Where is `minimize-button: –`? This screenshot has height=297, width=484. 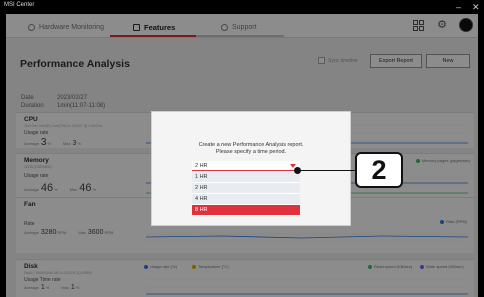 minimize-button: – is located at coordinates (458, 7).